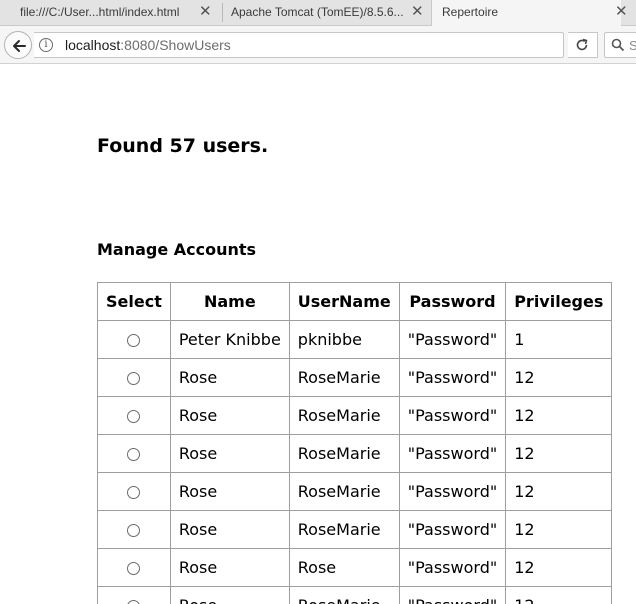 The width and height of the screenshot is (636, 604). I want to click on manage-accounts-heading: Manage Accounts, so click(177, 249).